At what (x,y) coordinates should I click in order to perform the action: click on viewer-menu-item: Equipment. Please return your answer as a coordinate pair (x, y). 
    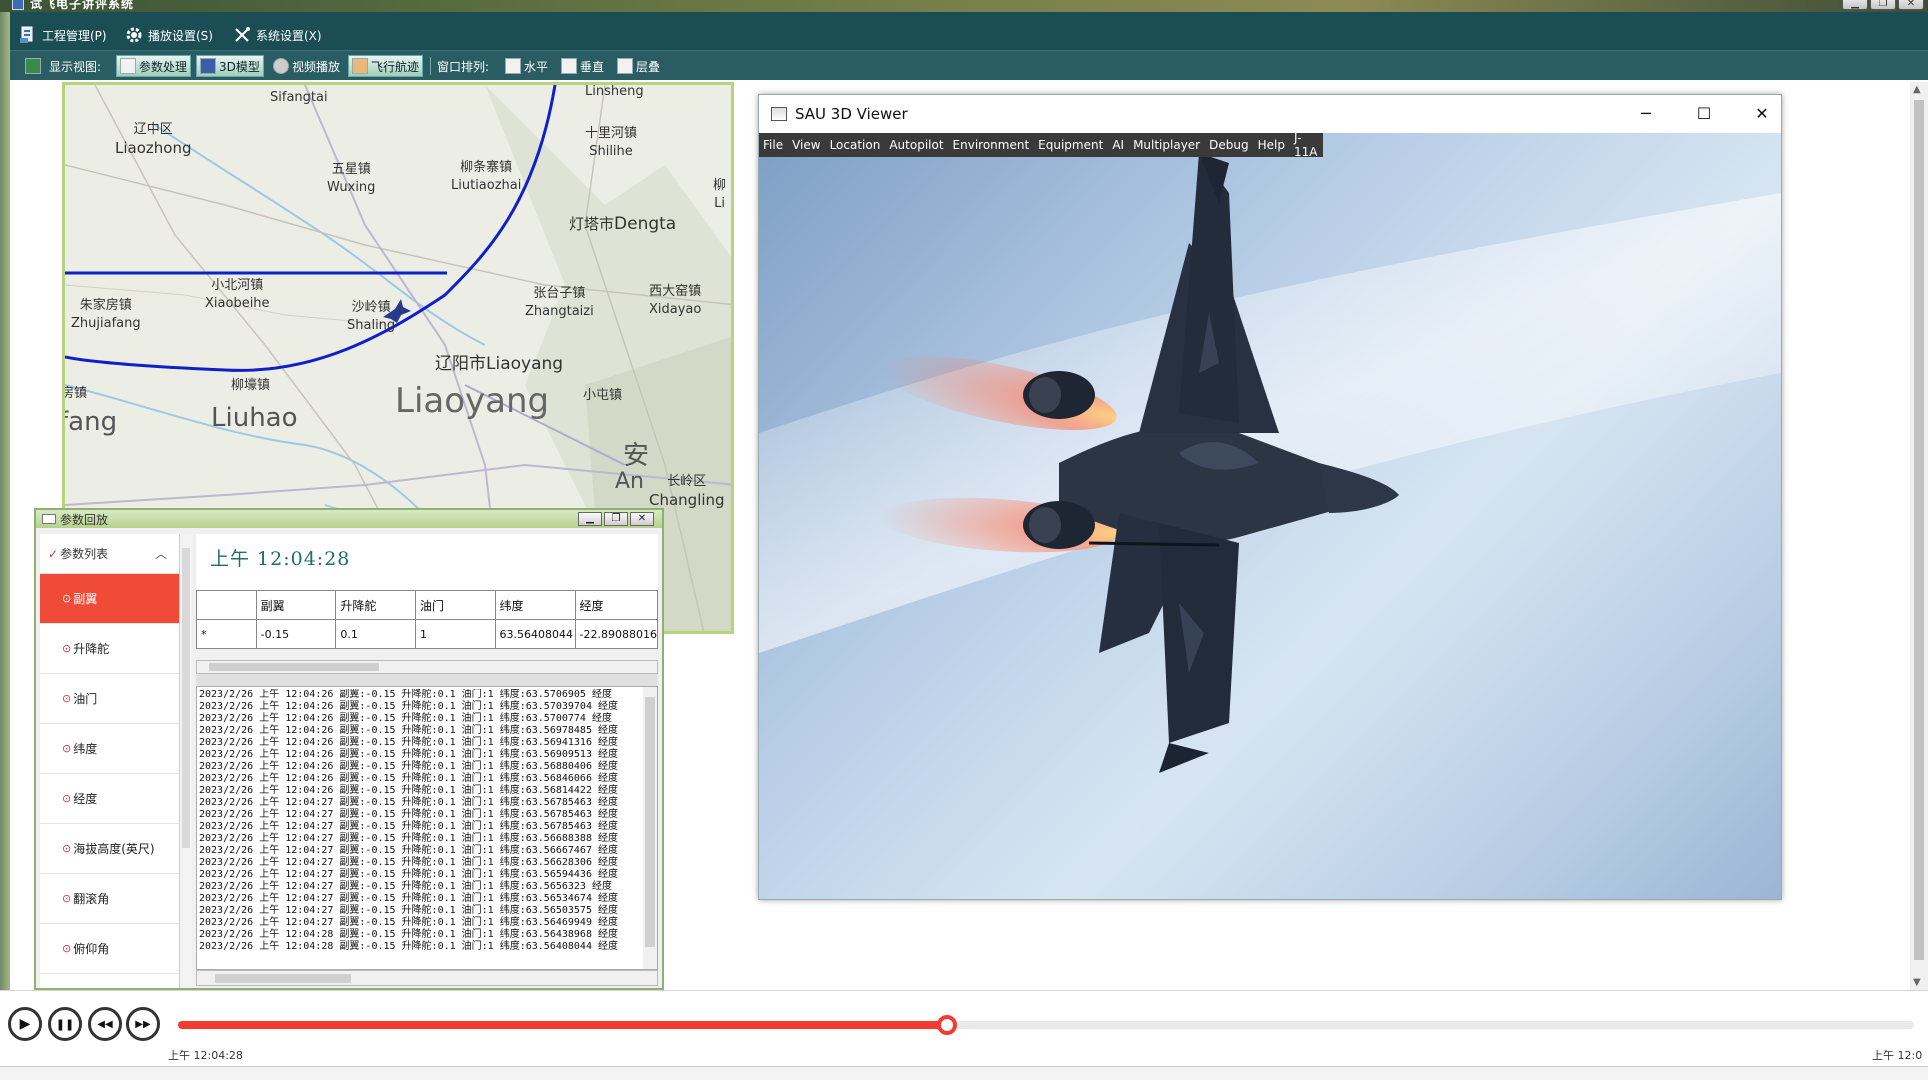
    Looking at the image, I should click on (1070, 145).